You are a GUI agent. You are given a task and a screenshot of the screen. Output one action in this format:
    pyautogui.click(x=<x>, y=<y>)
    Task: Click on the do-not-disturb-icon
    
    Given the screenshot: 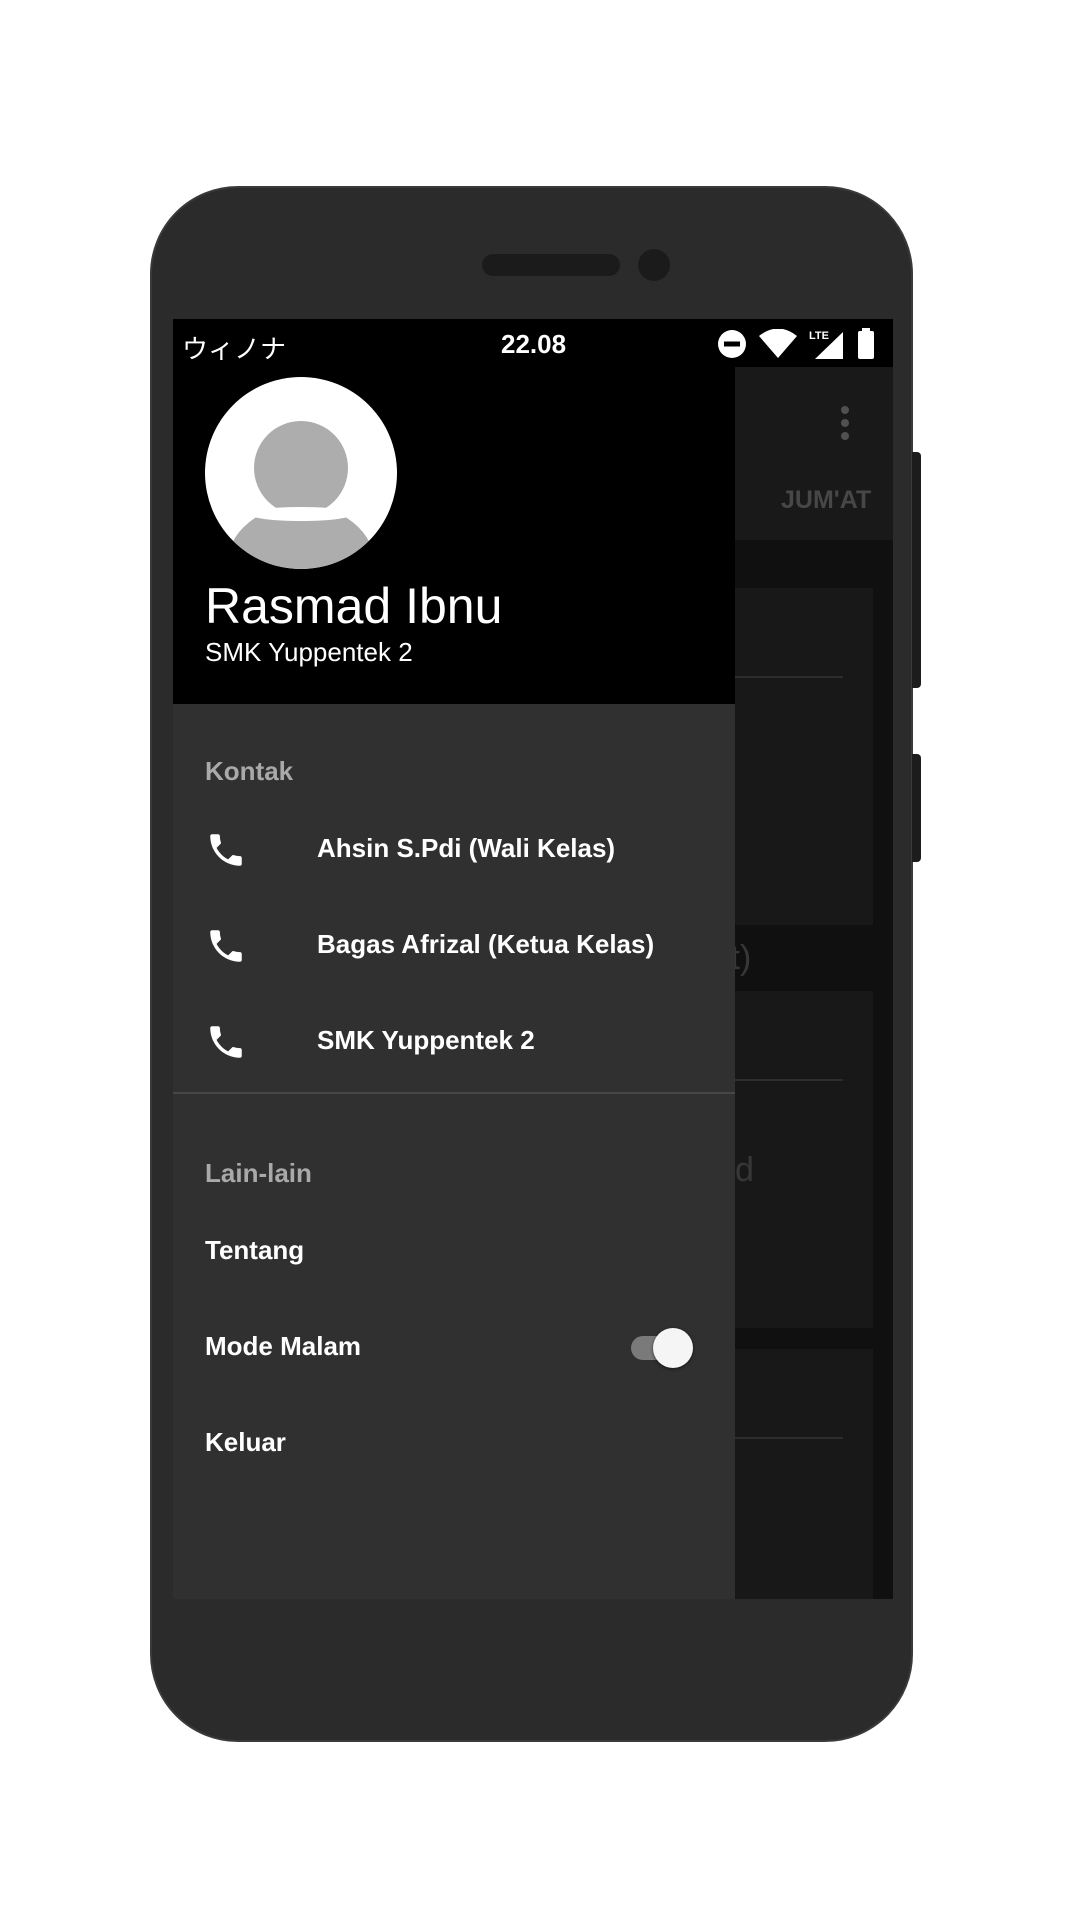 What is the action you would take?
    pyautogui.click(x=732, y=344)
    